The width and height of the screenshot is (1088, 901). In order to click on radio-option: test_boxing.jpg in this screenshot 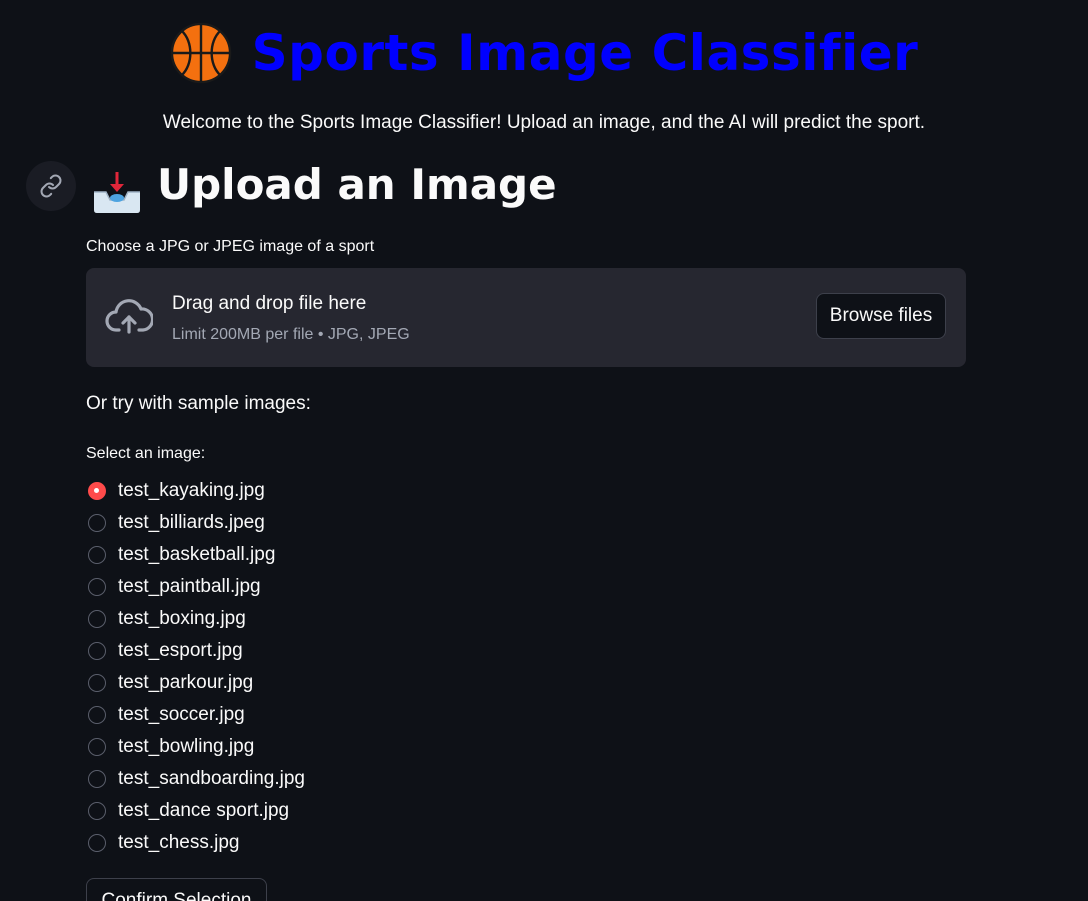, I will do `click(196, 619)`.